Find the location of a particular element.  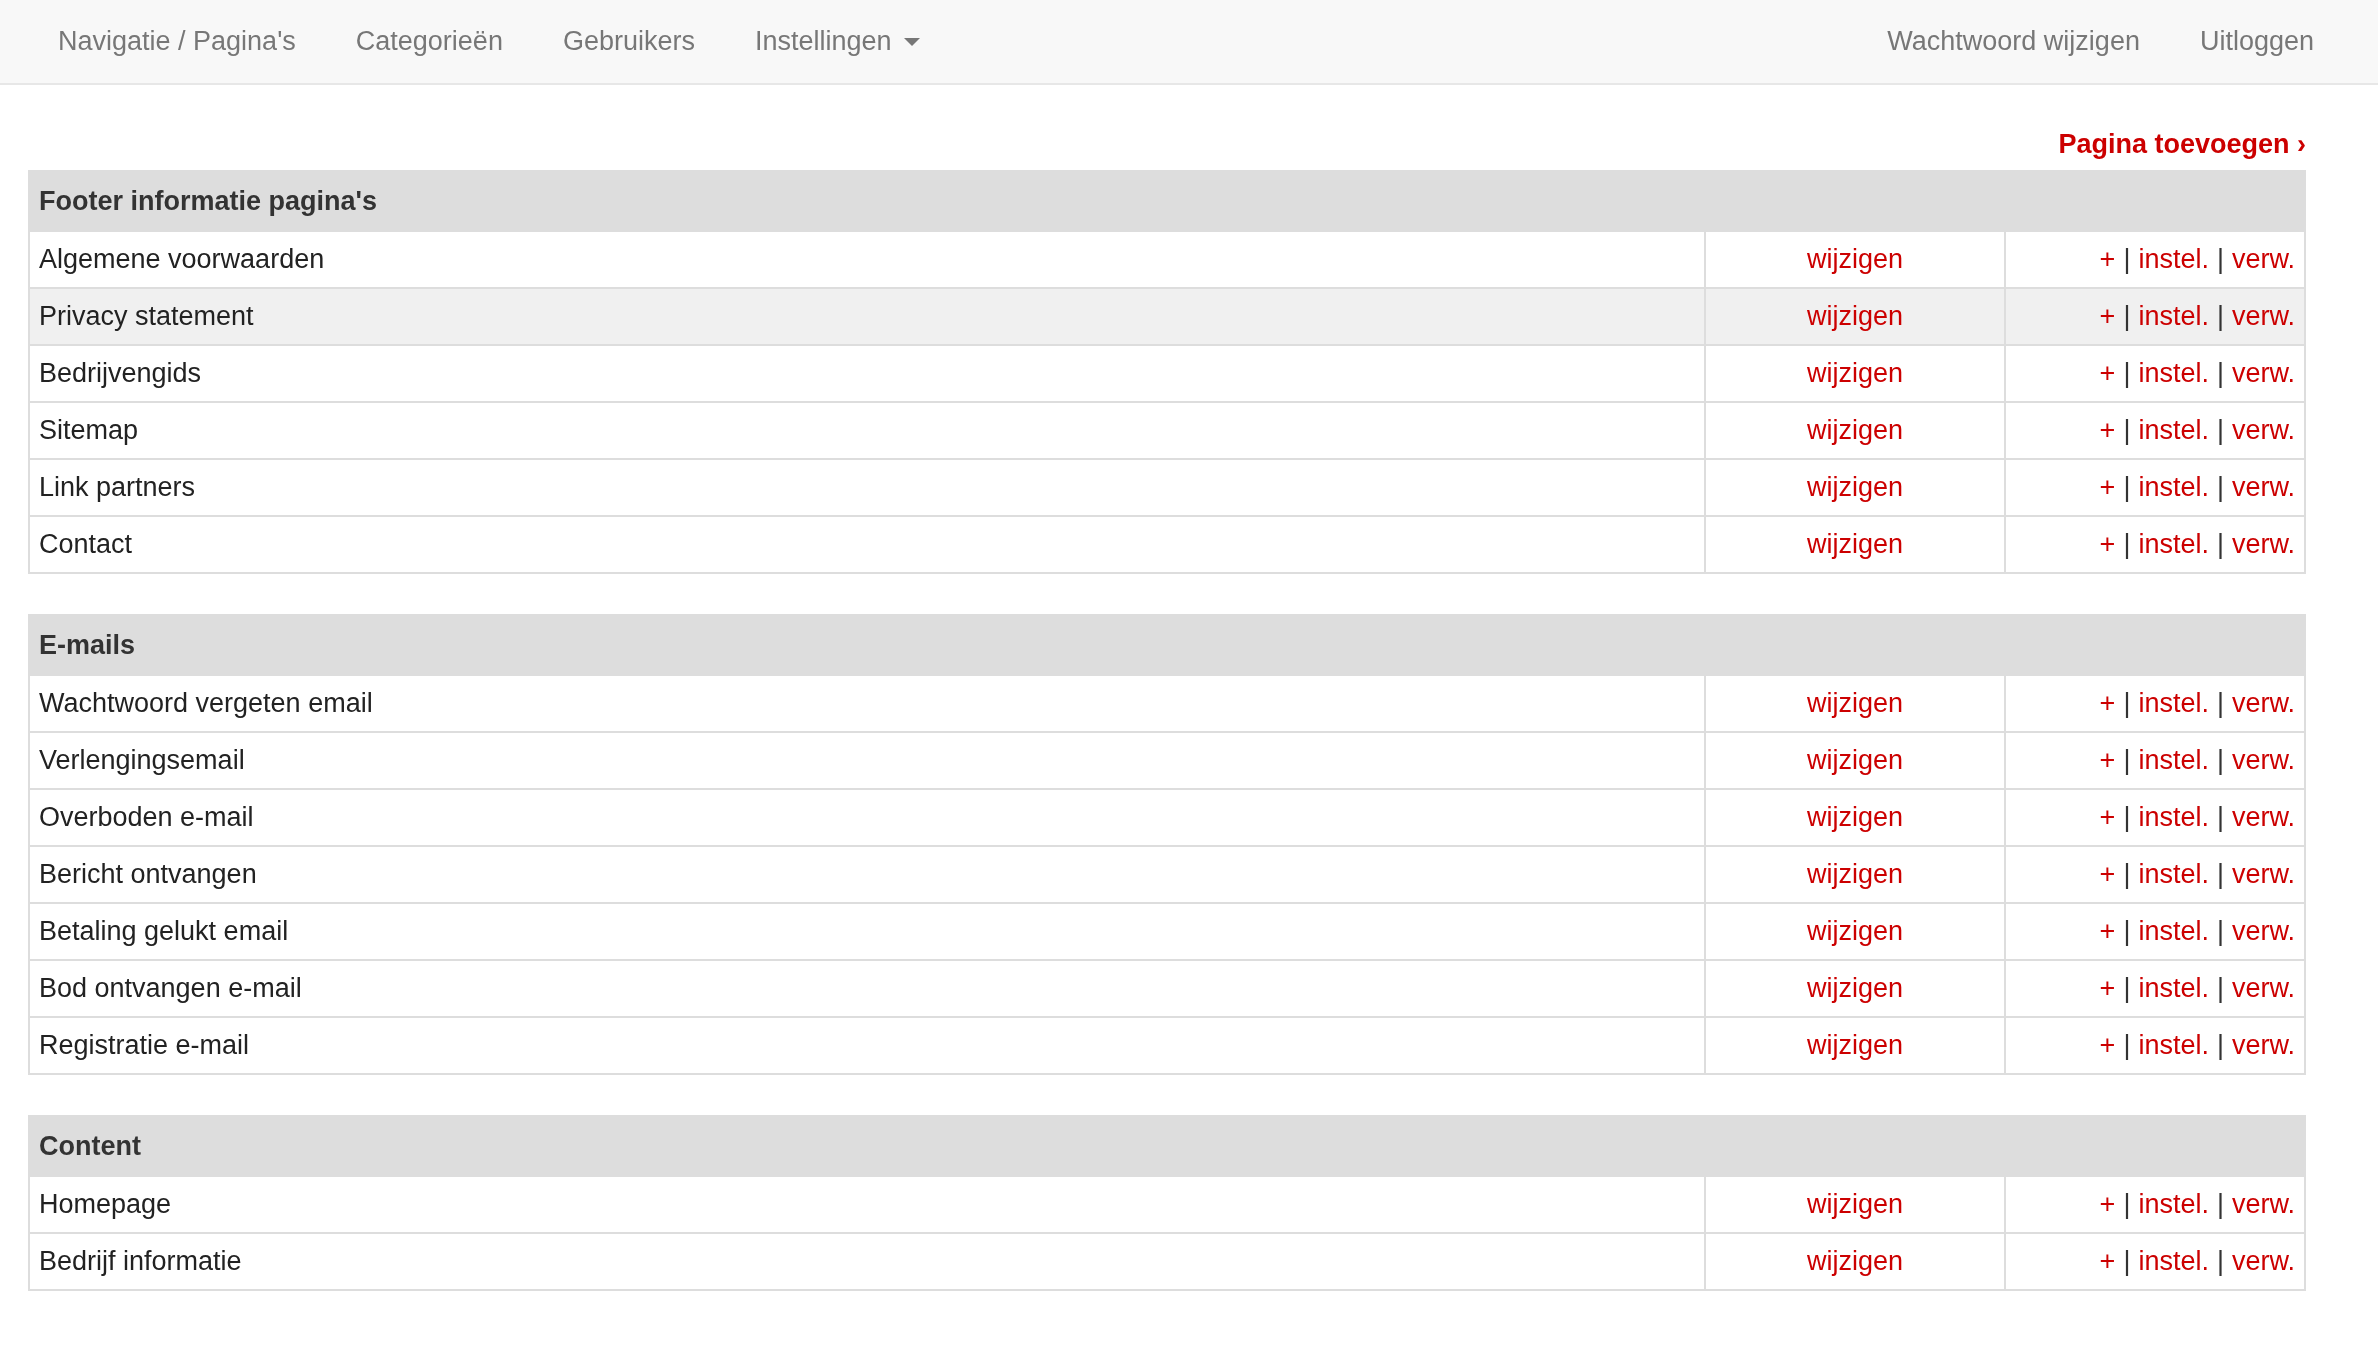

add-page-link: Pagina toevoegen › is located at coordinates (2182, 144).